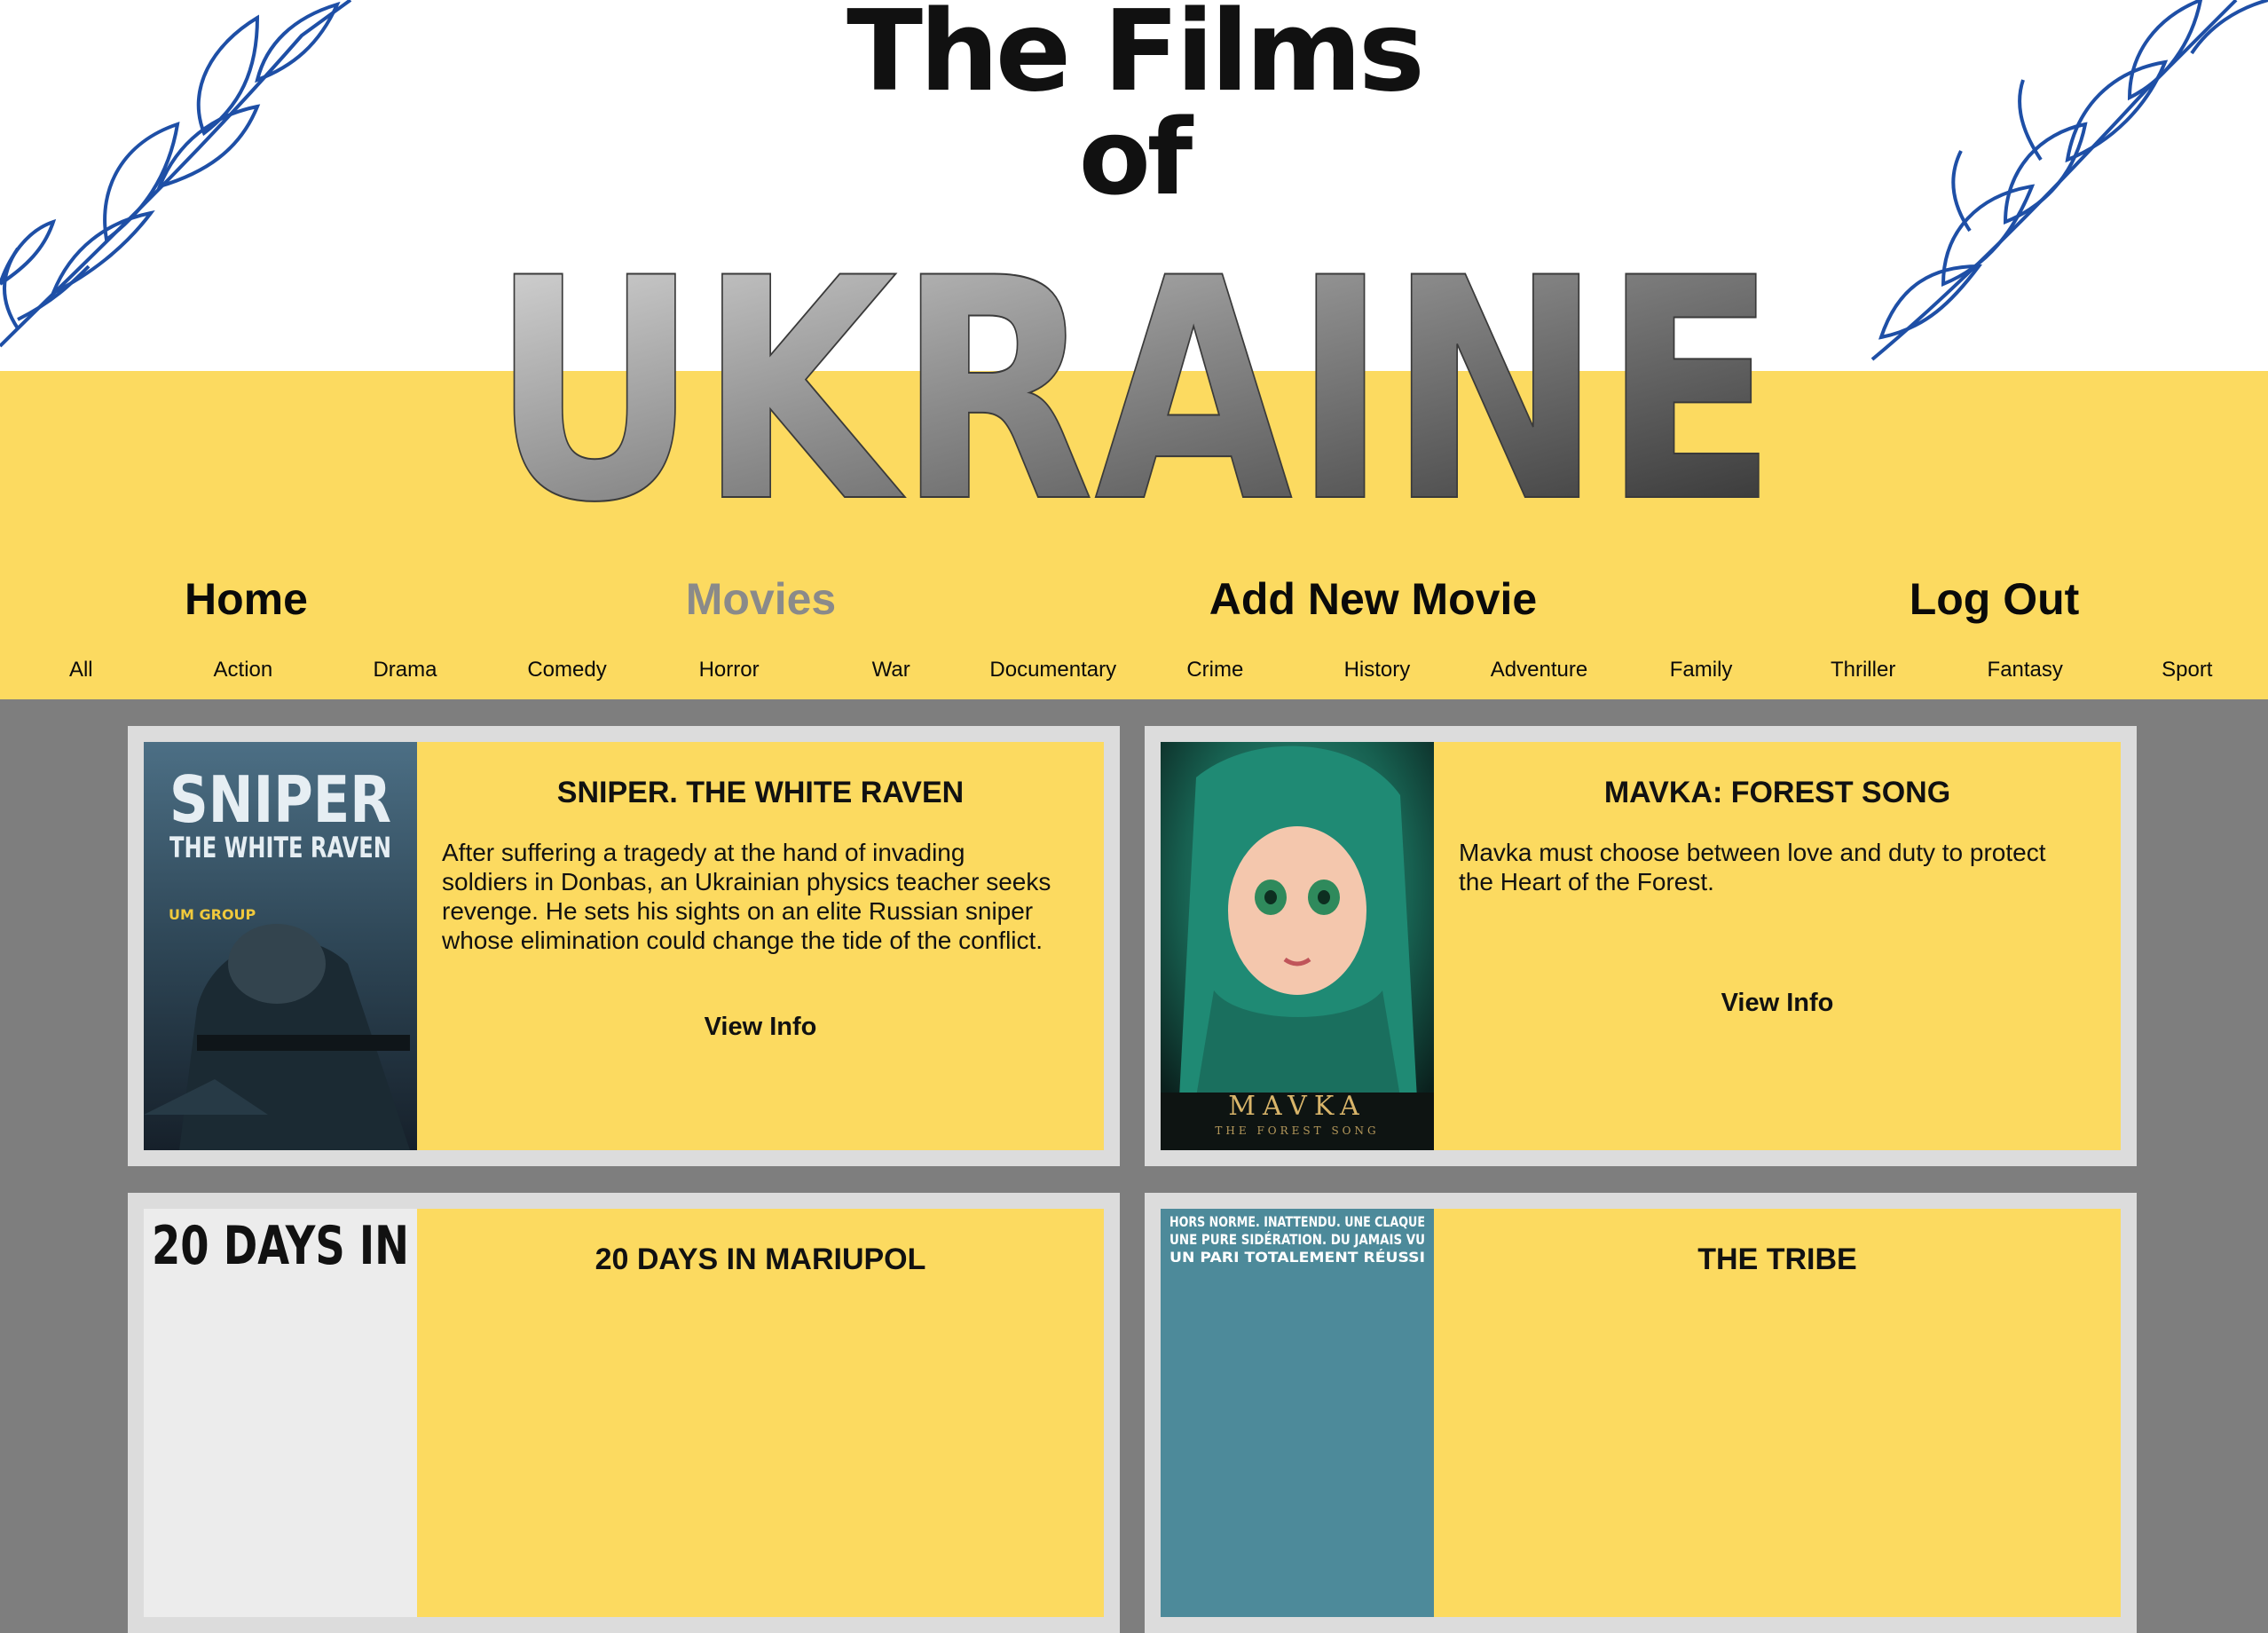  Describe the element at coordinates (81, 670) in the screenshot. I see `genre-all: All` at that location.